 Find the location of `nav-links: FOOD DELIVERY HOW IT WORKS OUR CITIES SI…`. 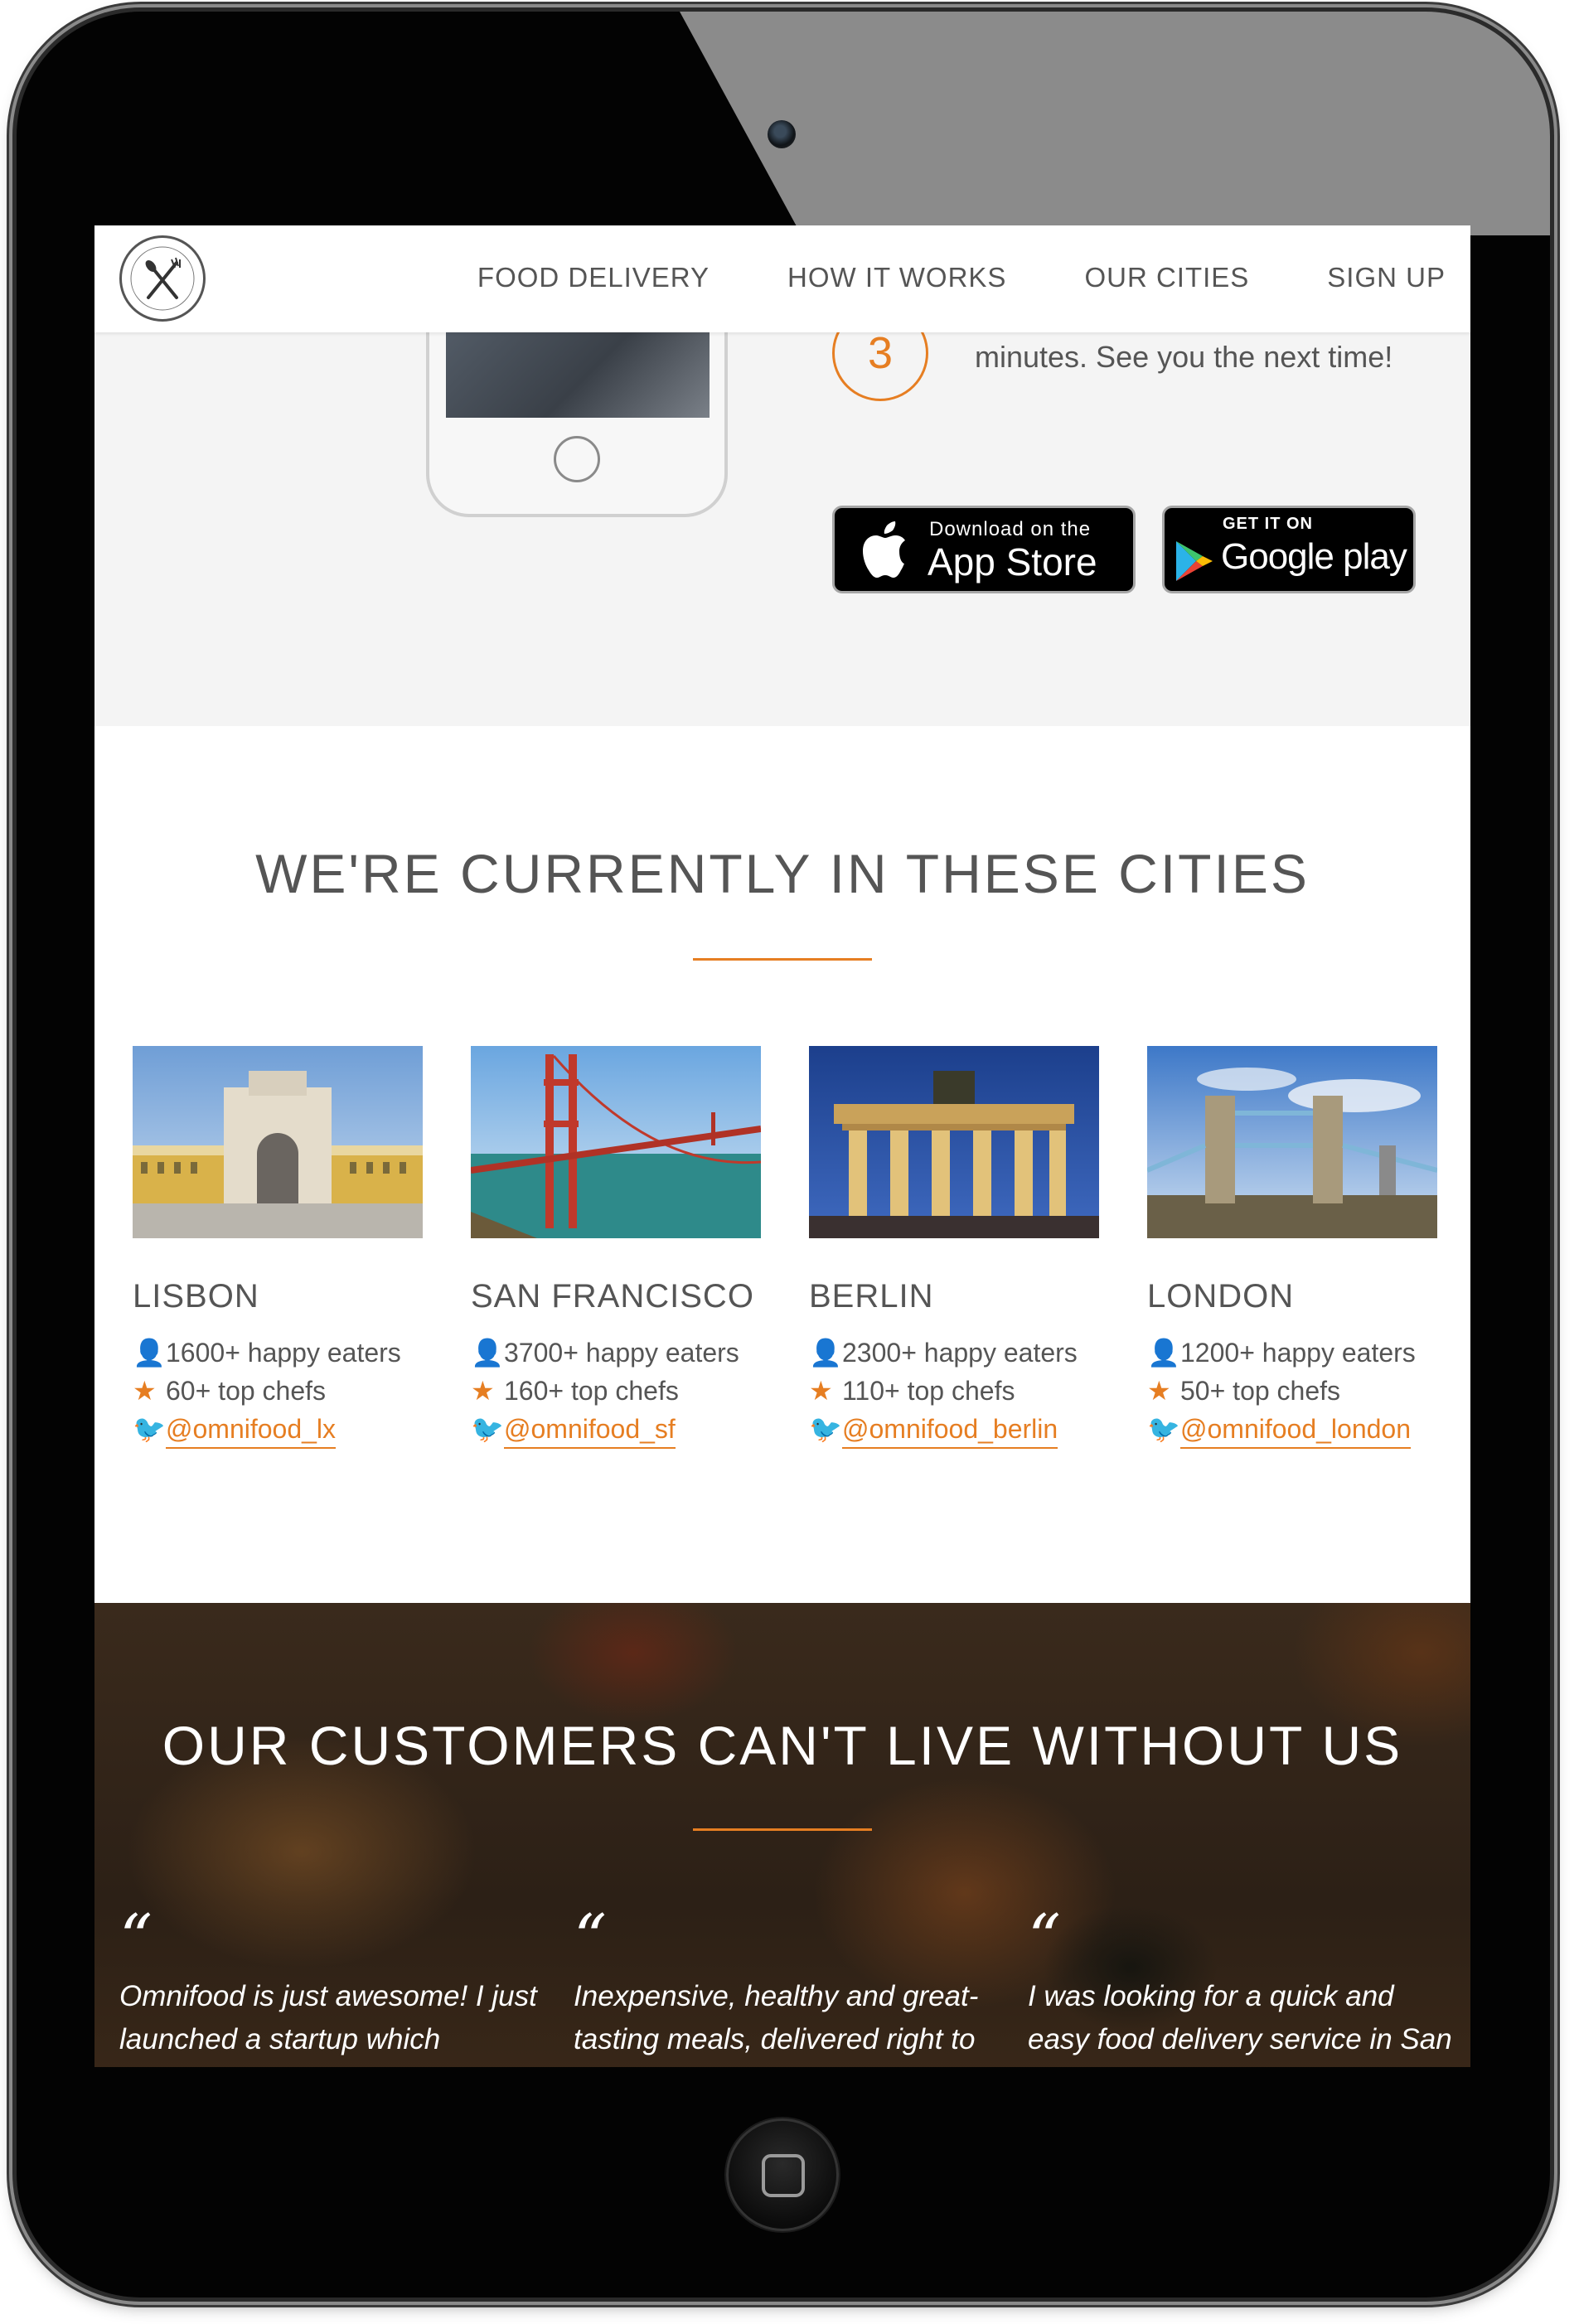

nav-links: FOOD DELIVERY HOW IT WORKS OUR CITIES SI… is located at coordinates (923, 277).